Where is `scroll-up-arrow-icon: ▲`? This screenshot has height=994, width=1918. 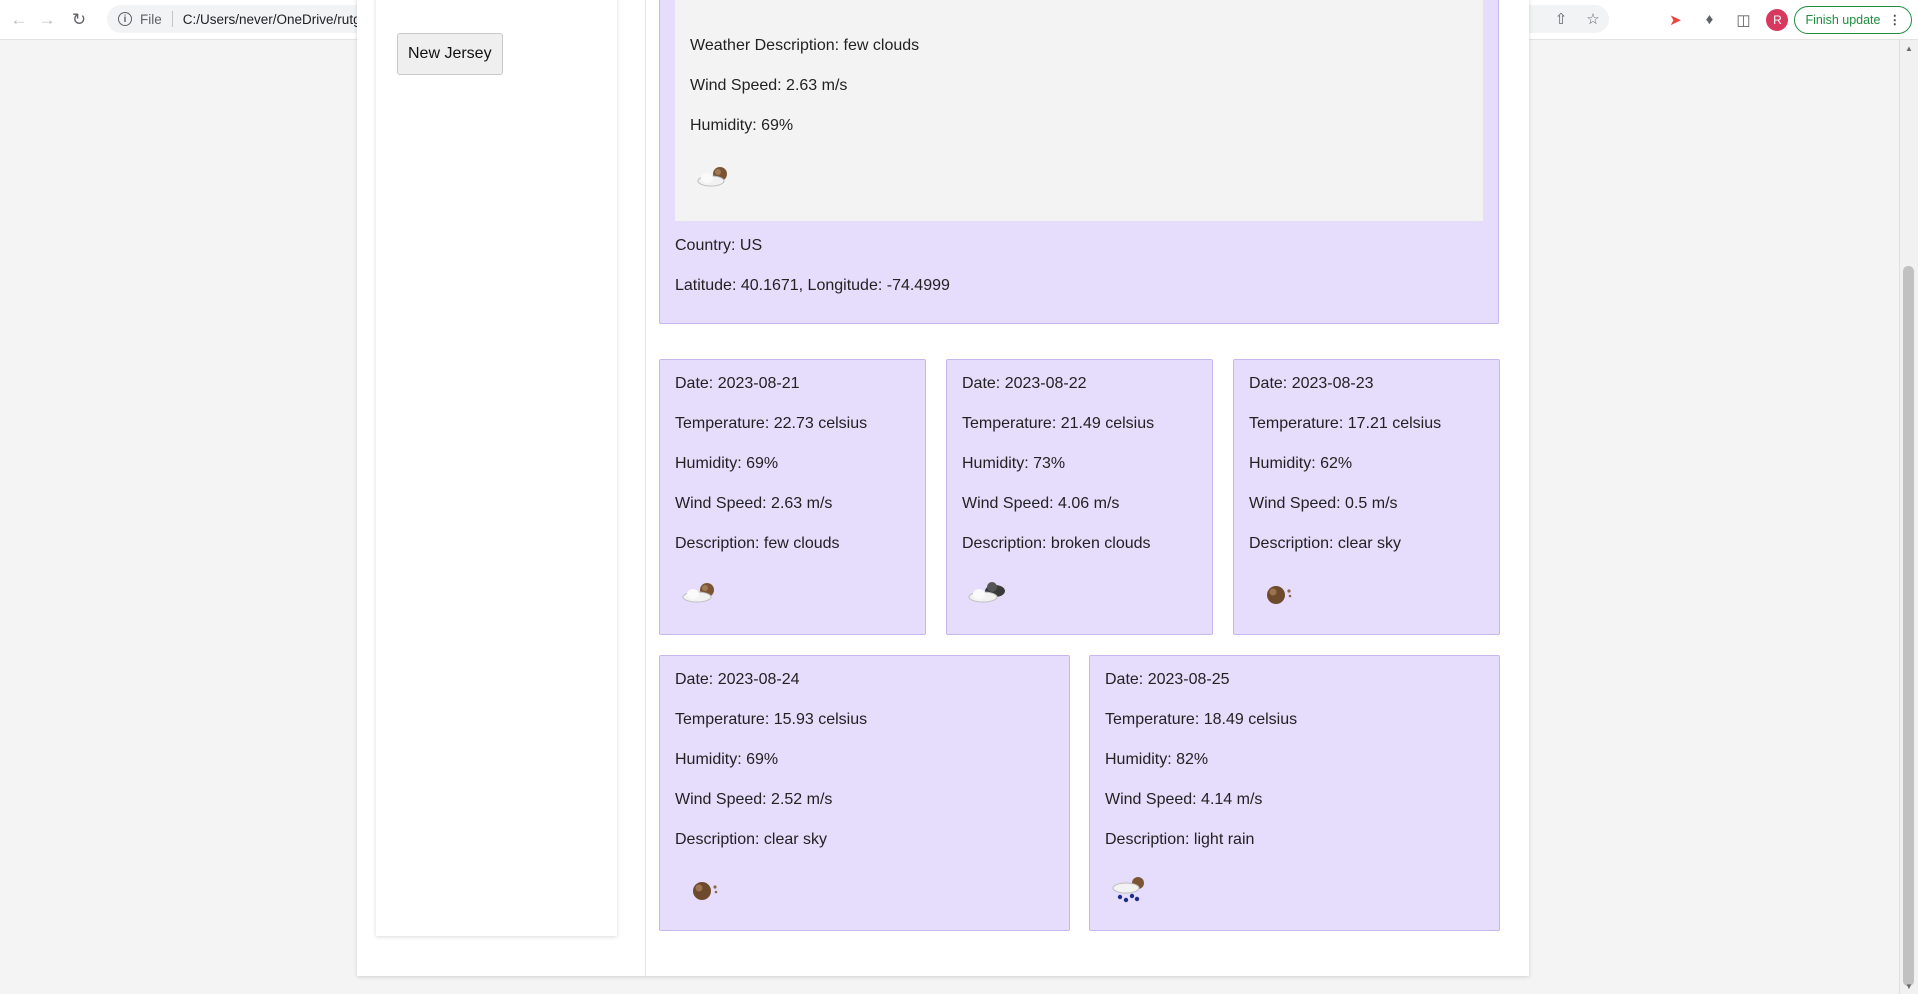 scroll-up-arrow-icon: ▲ is located at coordinates (1909, 48).